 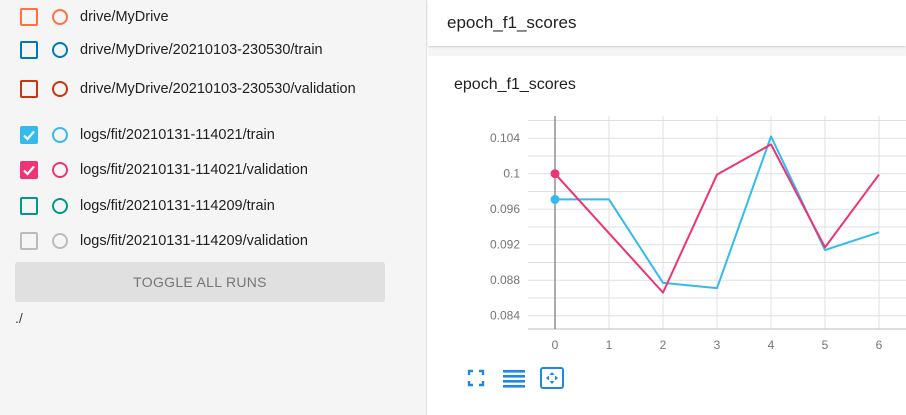 What do you see at coordinates (194, 170) in the screenshot?
I see `run-label: logs/fit/20210131-114021/validation` at bounding box center [194, 170].